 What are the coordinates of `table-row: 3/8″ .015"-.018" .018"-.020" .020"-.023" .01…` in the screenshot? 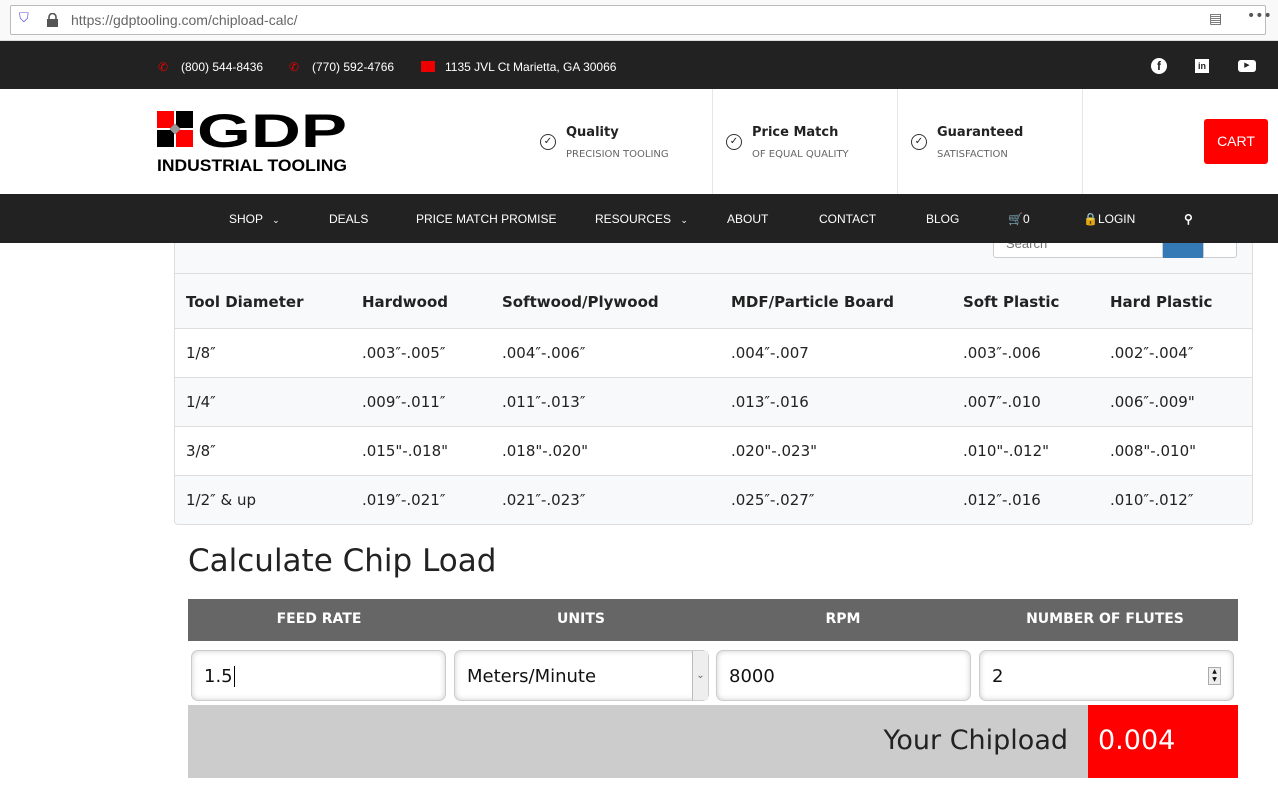 It's located at (713, 450).